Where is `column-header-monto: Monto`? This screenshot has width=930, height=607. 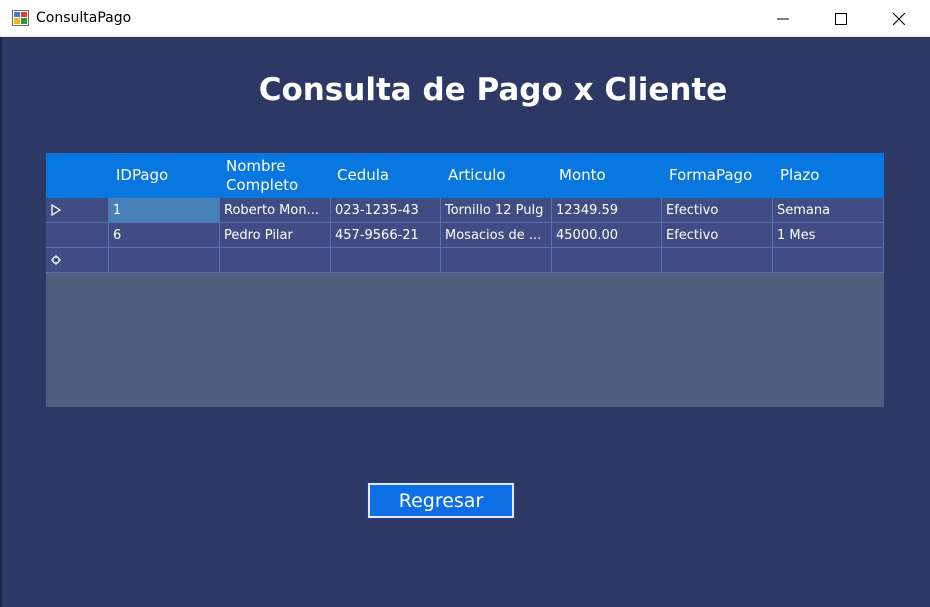
column-header-monto: Monto is located at coordinates (607, 175).